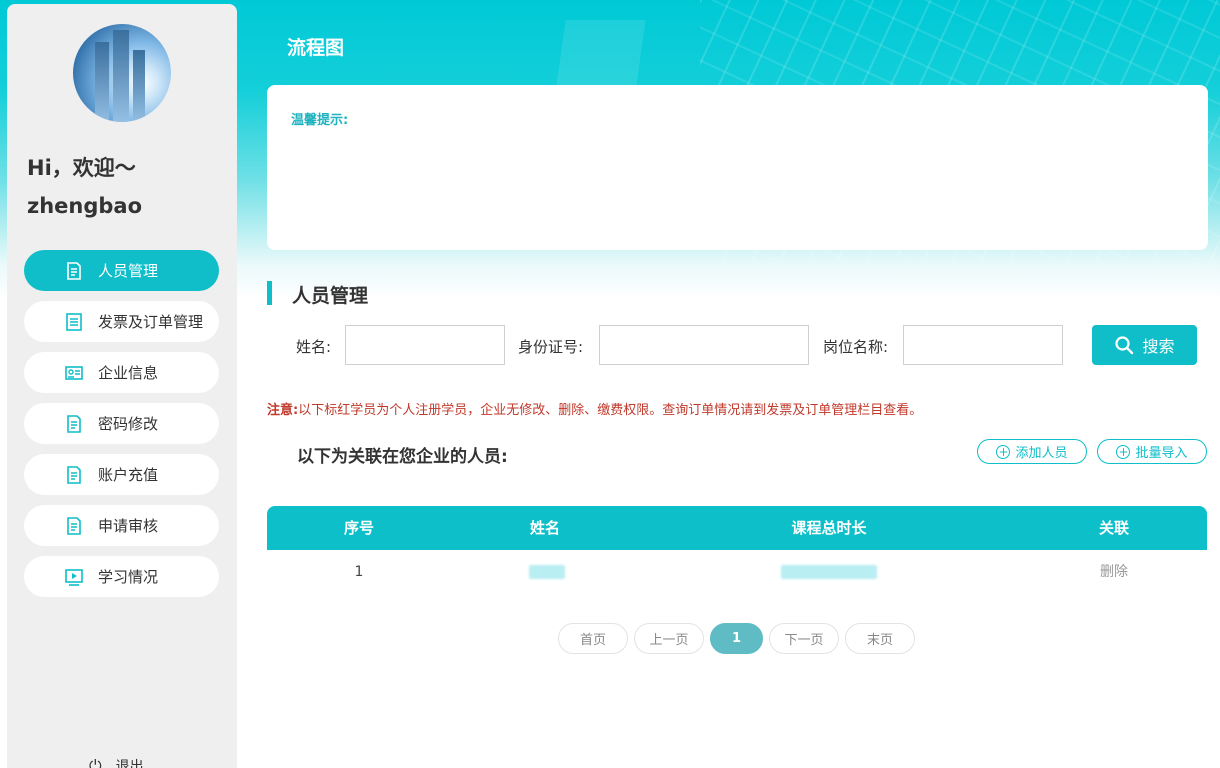 The width and height of the screenshot is (1220, 768). Describe the element at coordinates (1114, 572) in the screenshot. I see `delete-link: 删除` at that location.